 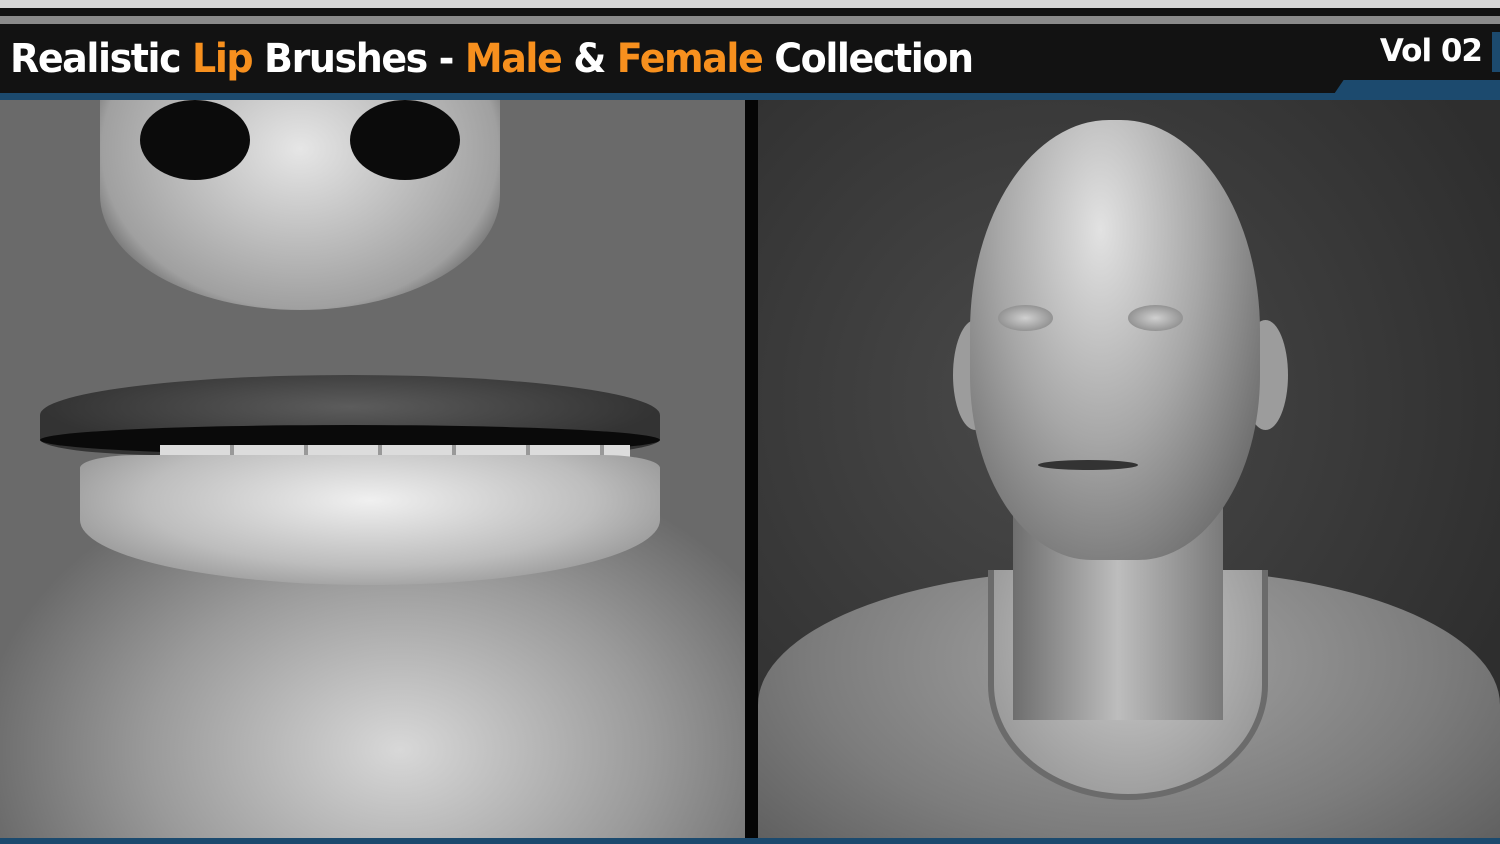 What do you see at coordinates (1431, 51) in the screenshot?
I see `volume-label: Vol 02` at bounding box center [1431, 51].